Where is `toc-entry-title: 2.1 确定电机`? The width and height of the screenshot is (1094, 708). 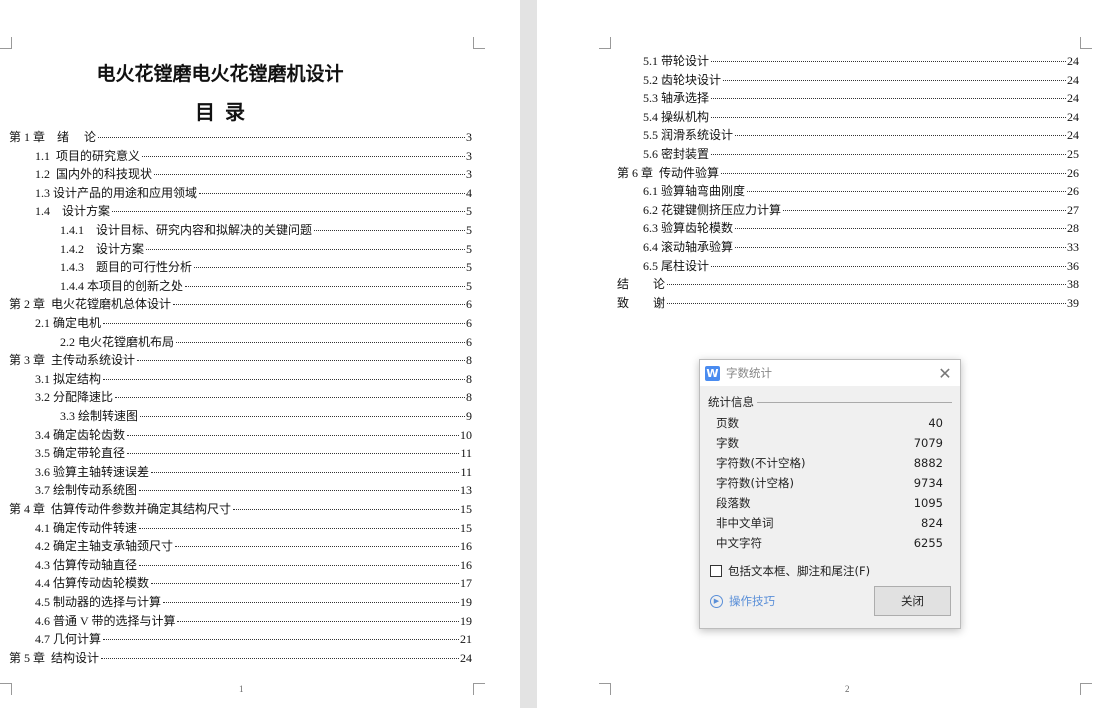 toc-entry-title: 2.1 确定电机 is located at coordinates (68, 323).